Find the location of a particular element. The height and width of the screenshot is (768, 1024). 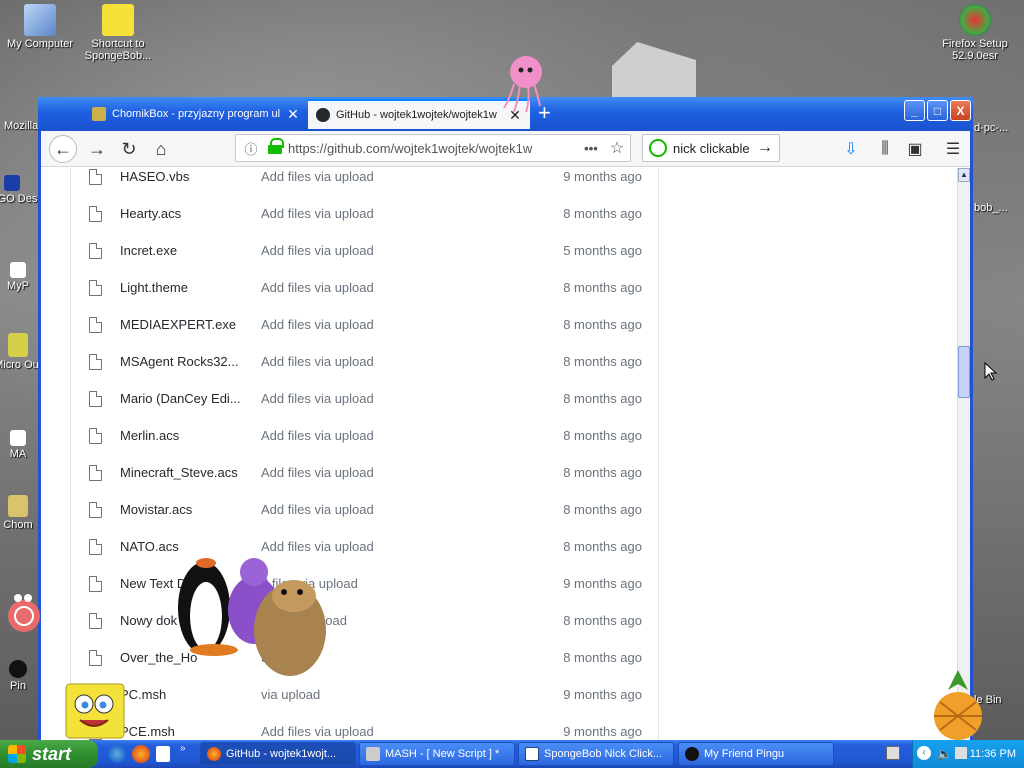

maximize-button: □ is located at coordinates (937, 110).